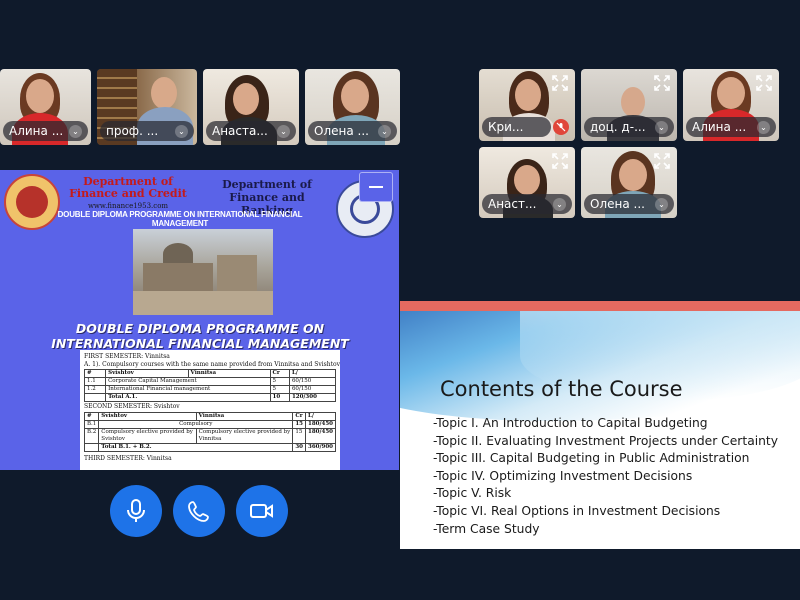 The image size is (800, 600). I want to click on table-row: Total A.1. 10 120/300, so click(210, 397).